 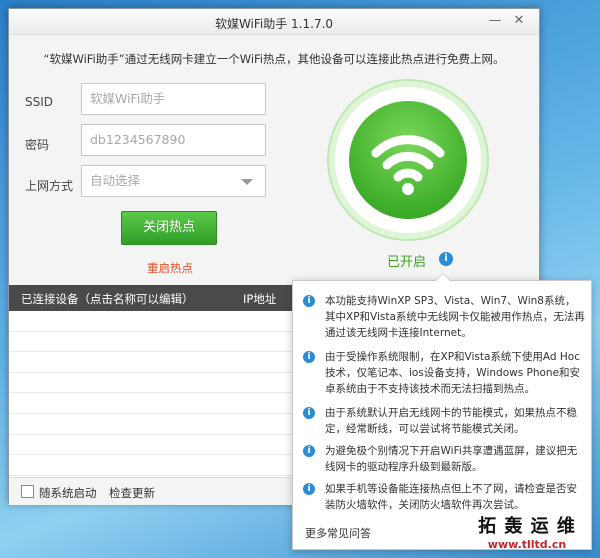 I want to click on chevron-down-icon, so click(x=247, y=182).